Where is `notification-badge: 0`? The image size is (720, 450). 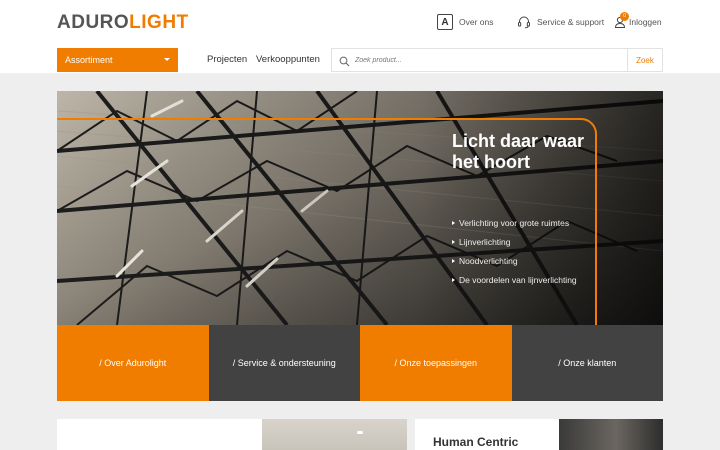 notification-badge: 0 is located at coordinates (624, 16).